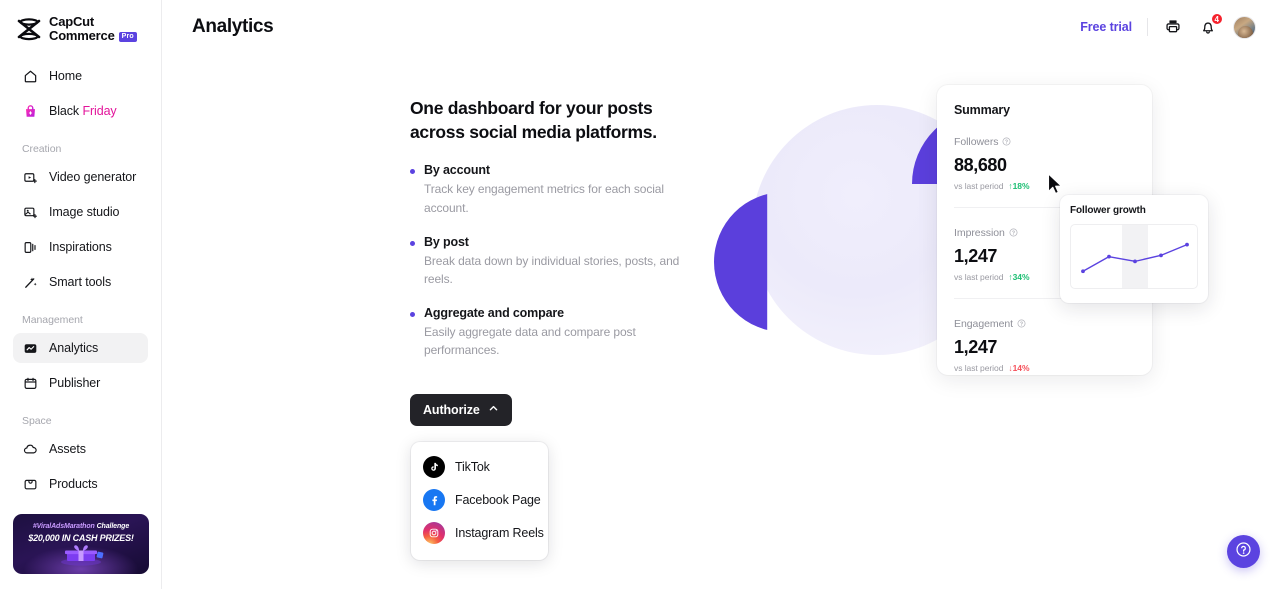 The image size is (1280, 589). Describe the element at coordinates (80, 76) in the screenshot. I see `sidebar-item-home: Home` at that location.